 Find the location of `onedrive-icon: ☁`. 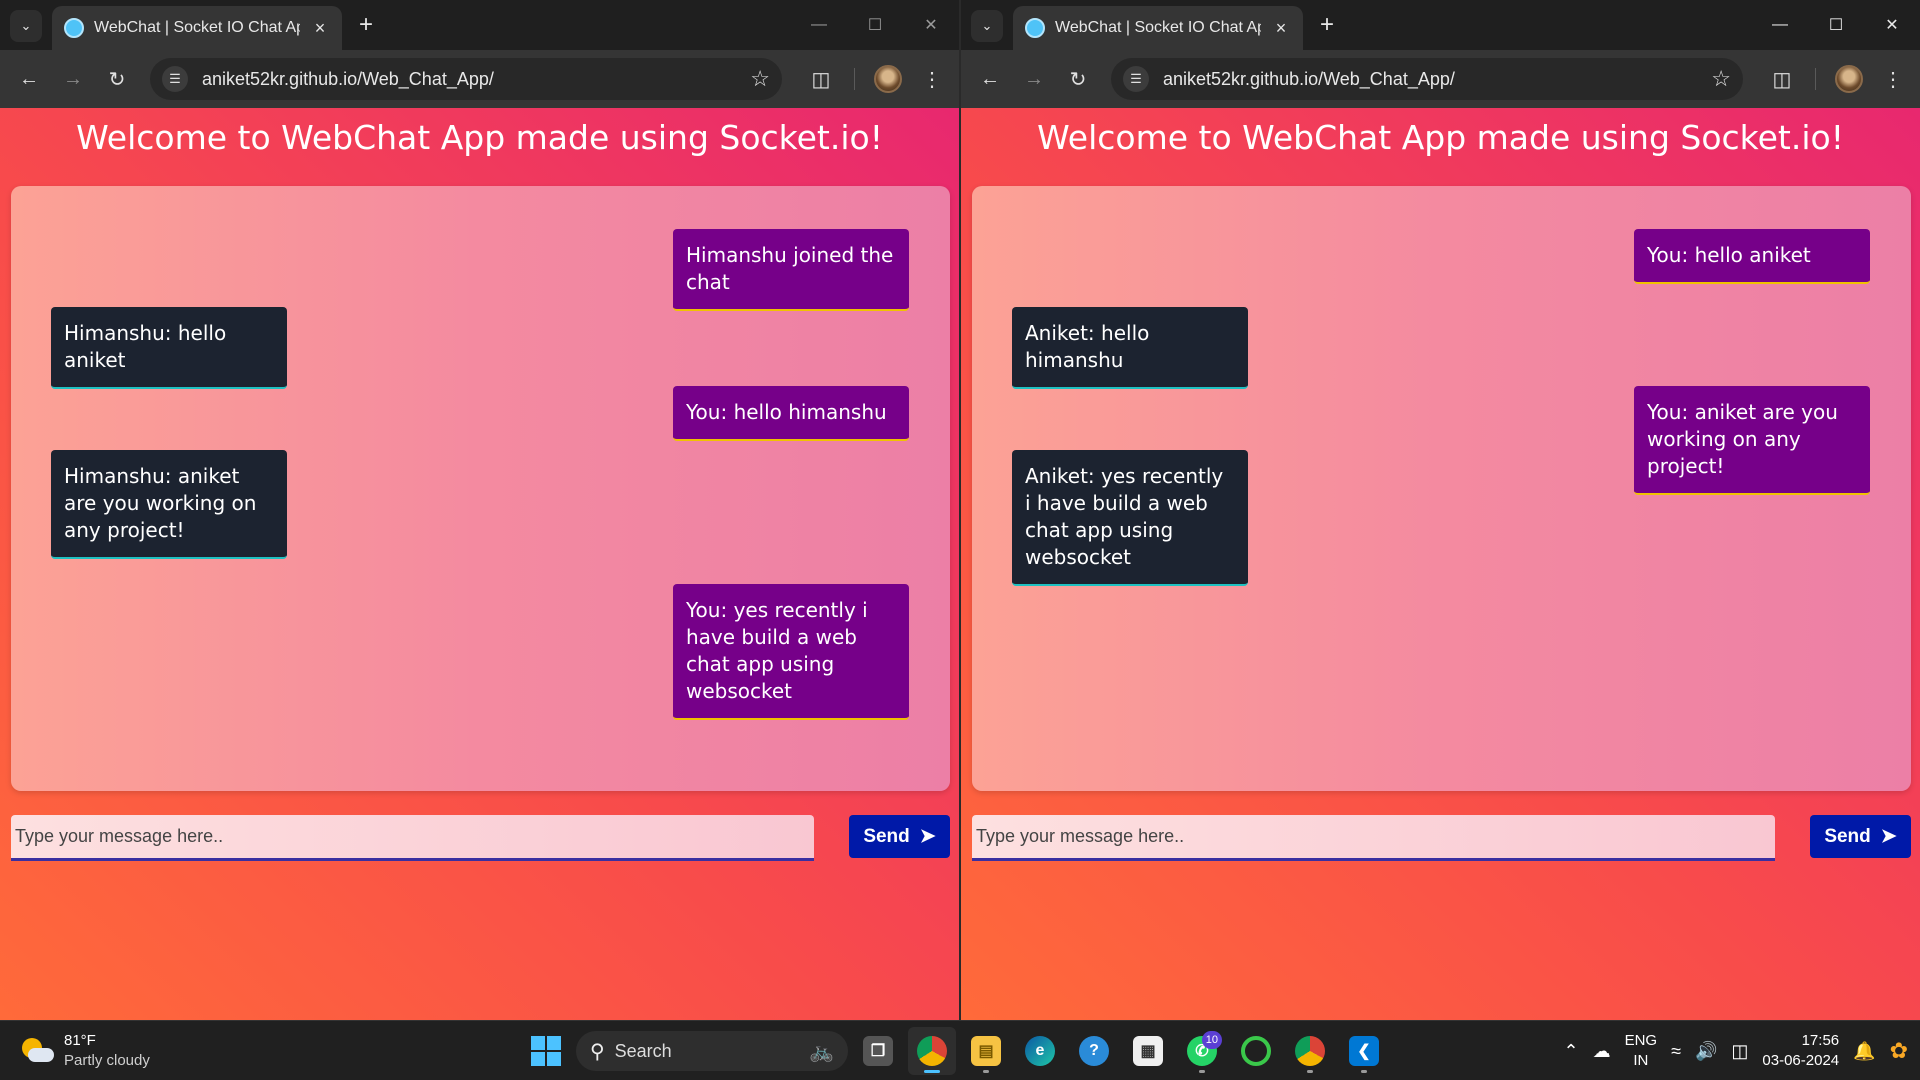

onedrive-icon: ☁ is located at coordinates (1602, 1051).